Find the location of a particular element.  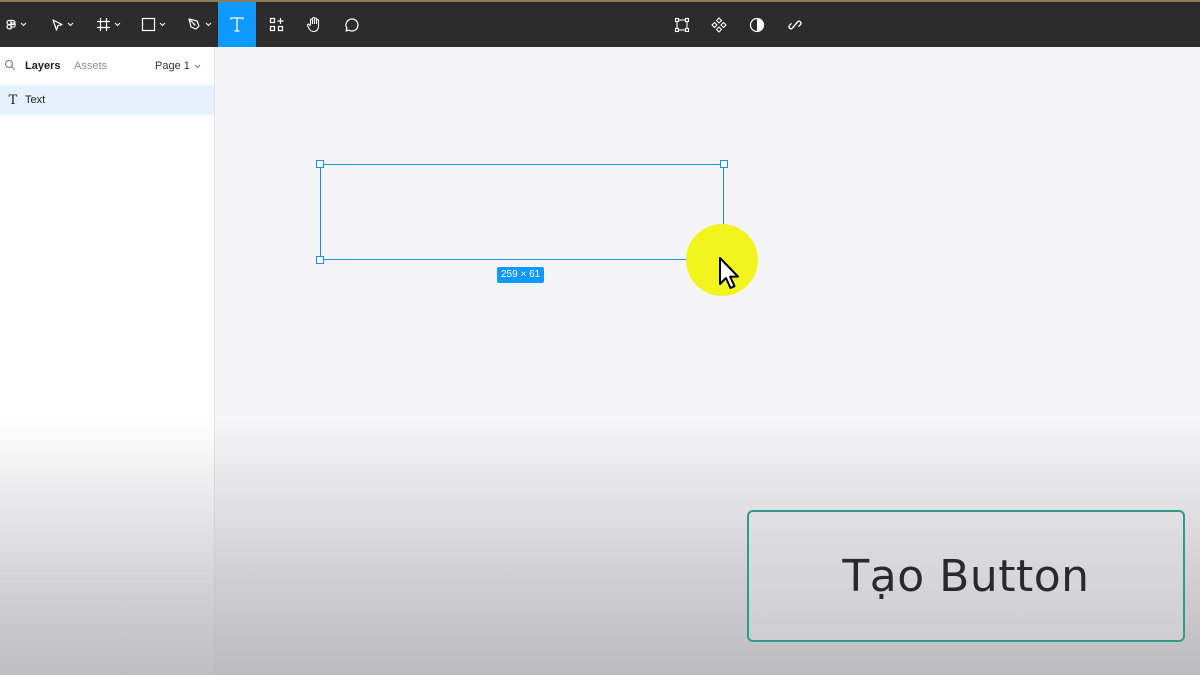

top-toolbar is located at coordinates (600, 23).